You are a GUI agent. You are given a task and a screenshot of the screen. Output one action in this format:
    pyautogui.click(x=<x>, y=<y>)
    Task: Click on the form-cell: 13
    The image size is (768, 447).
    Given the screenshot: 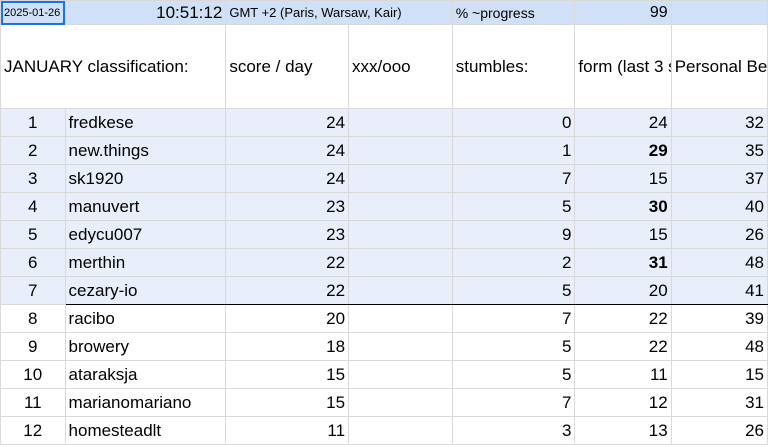 What is the action you would take?
    pyautogui.click(x=623, y=430)
    